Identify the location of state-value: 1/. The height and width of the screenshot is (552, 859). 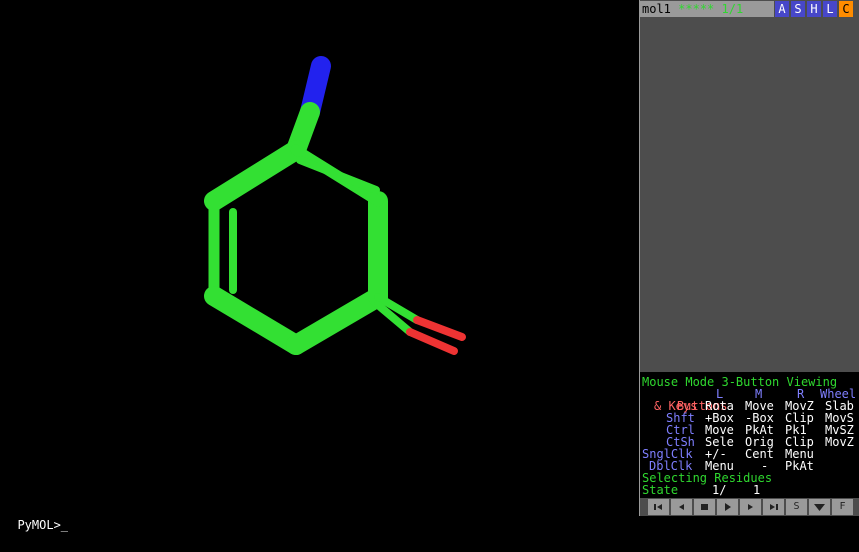
(719, 490).